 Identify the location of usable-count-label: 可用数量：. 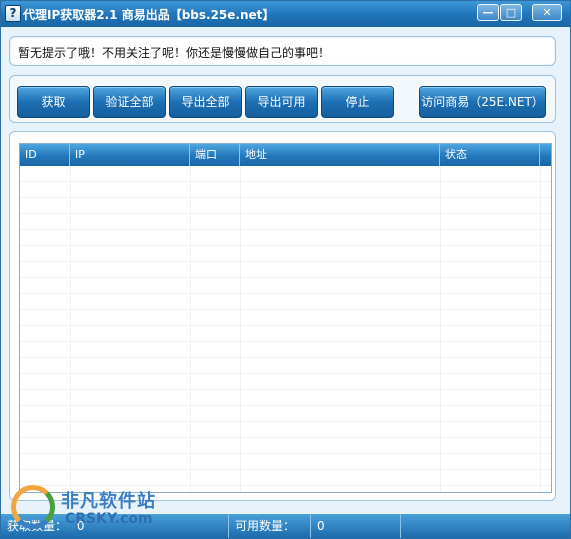
(270, 526).